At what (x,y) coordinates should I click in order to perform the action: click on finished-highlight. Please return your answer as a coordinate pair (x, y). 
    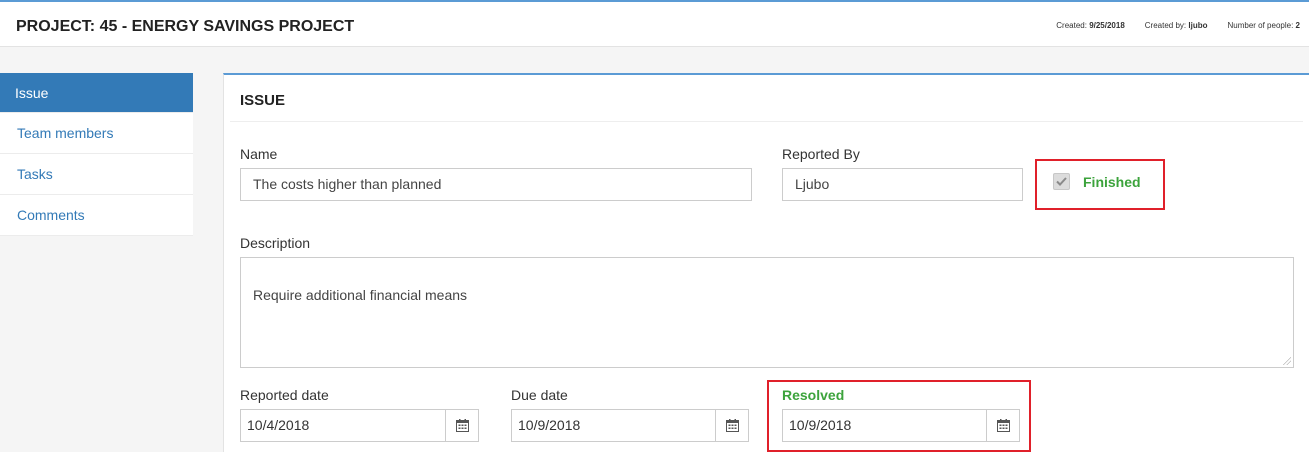
    Looking at the image, I should click on (1100, 184).